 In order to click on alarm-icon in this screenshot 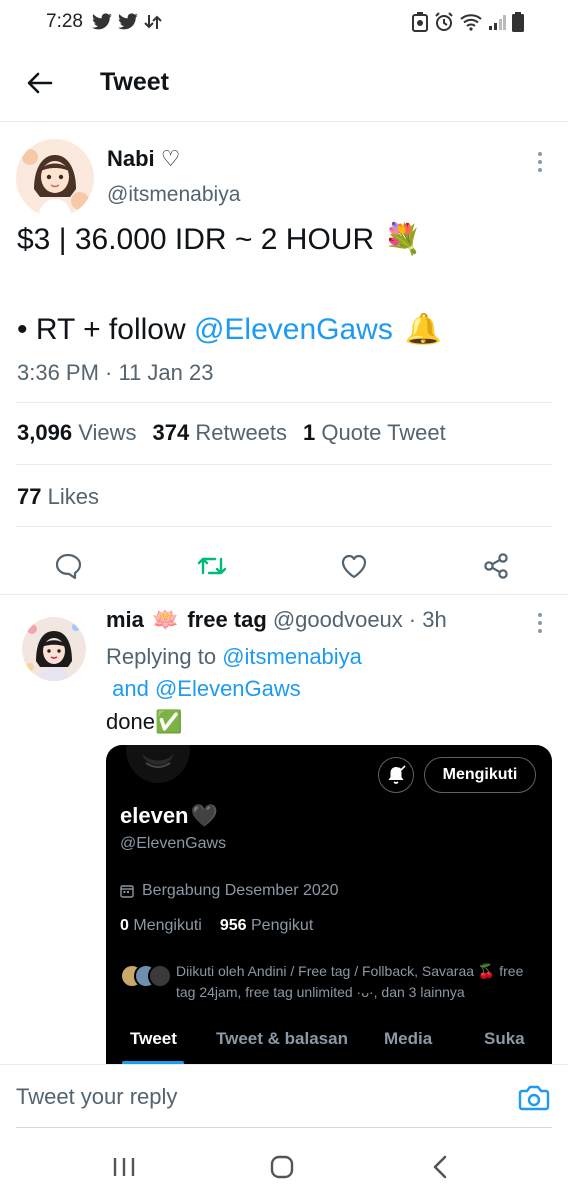, I will do `click(444, 21)`.